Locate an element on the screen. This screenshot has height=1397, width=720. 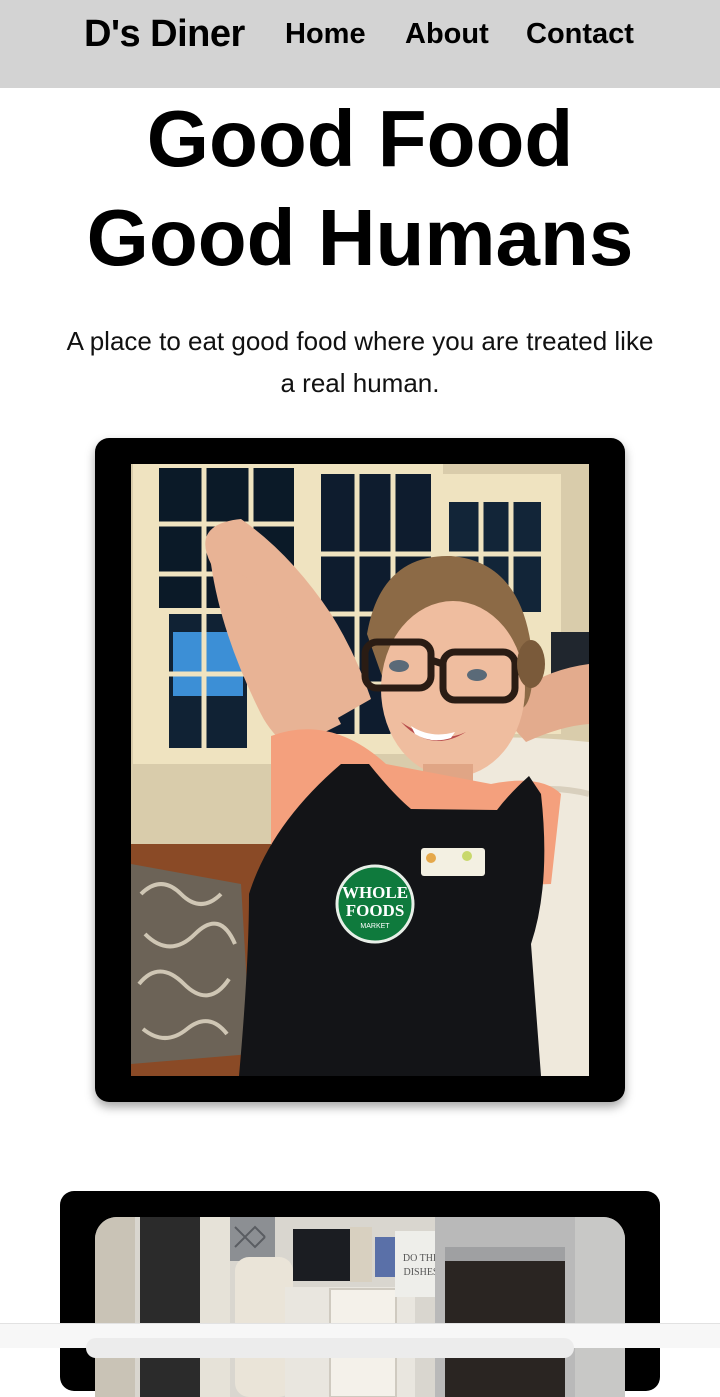
photo-frame-2: DO THE DISHES is located at coordinates (360, 1294).